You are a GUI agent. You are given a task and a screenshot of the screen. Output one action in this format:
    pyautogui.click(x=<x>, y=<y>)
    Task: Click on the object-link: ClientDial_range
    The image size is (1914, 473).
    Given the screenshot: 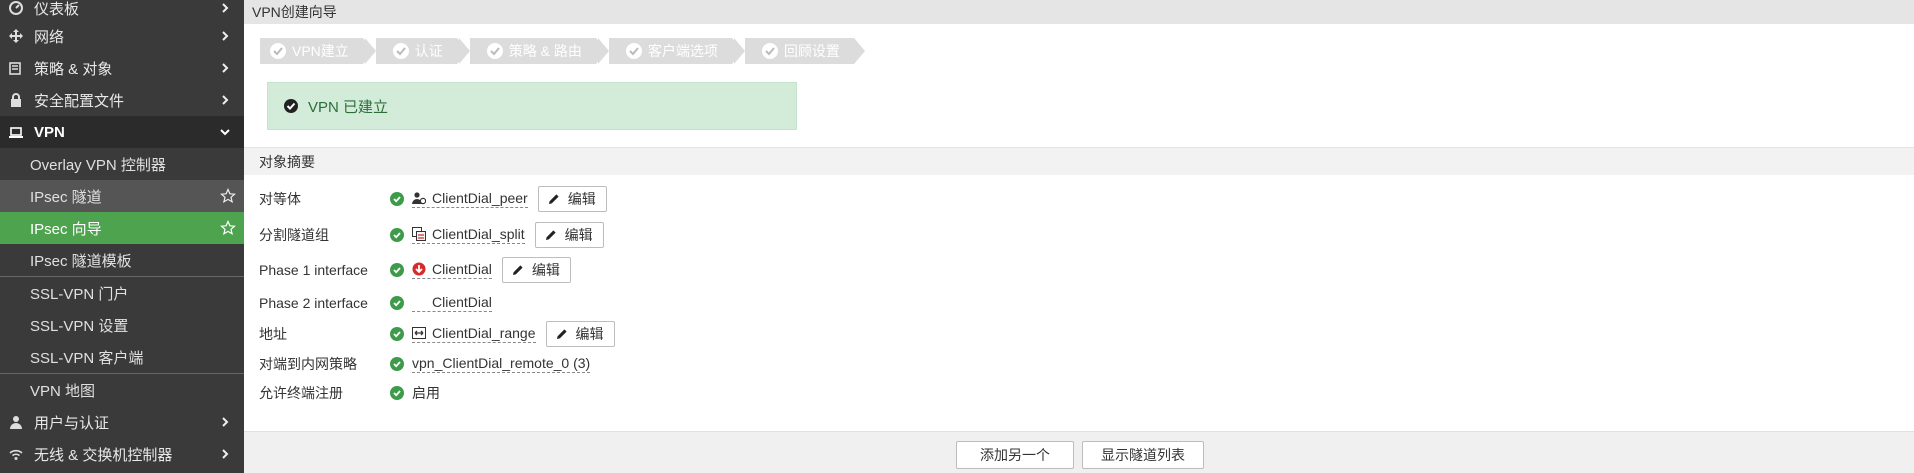 What is the action you would take?
    pyautogui.click(x=474, y=334)
    